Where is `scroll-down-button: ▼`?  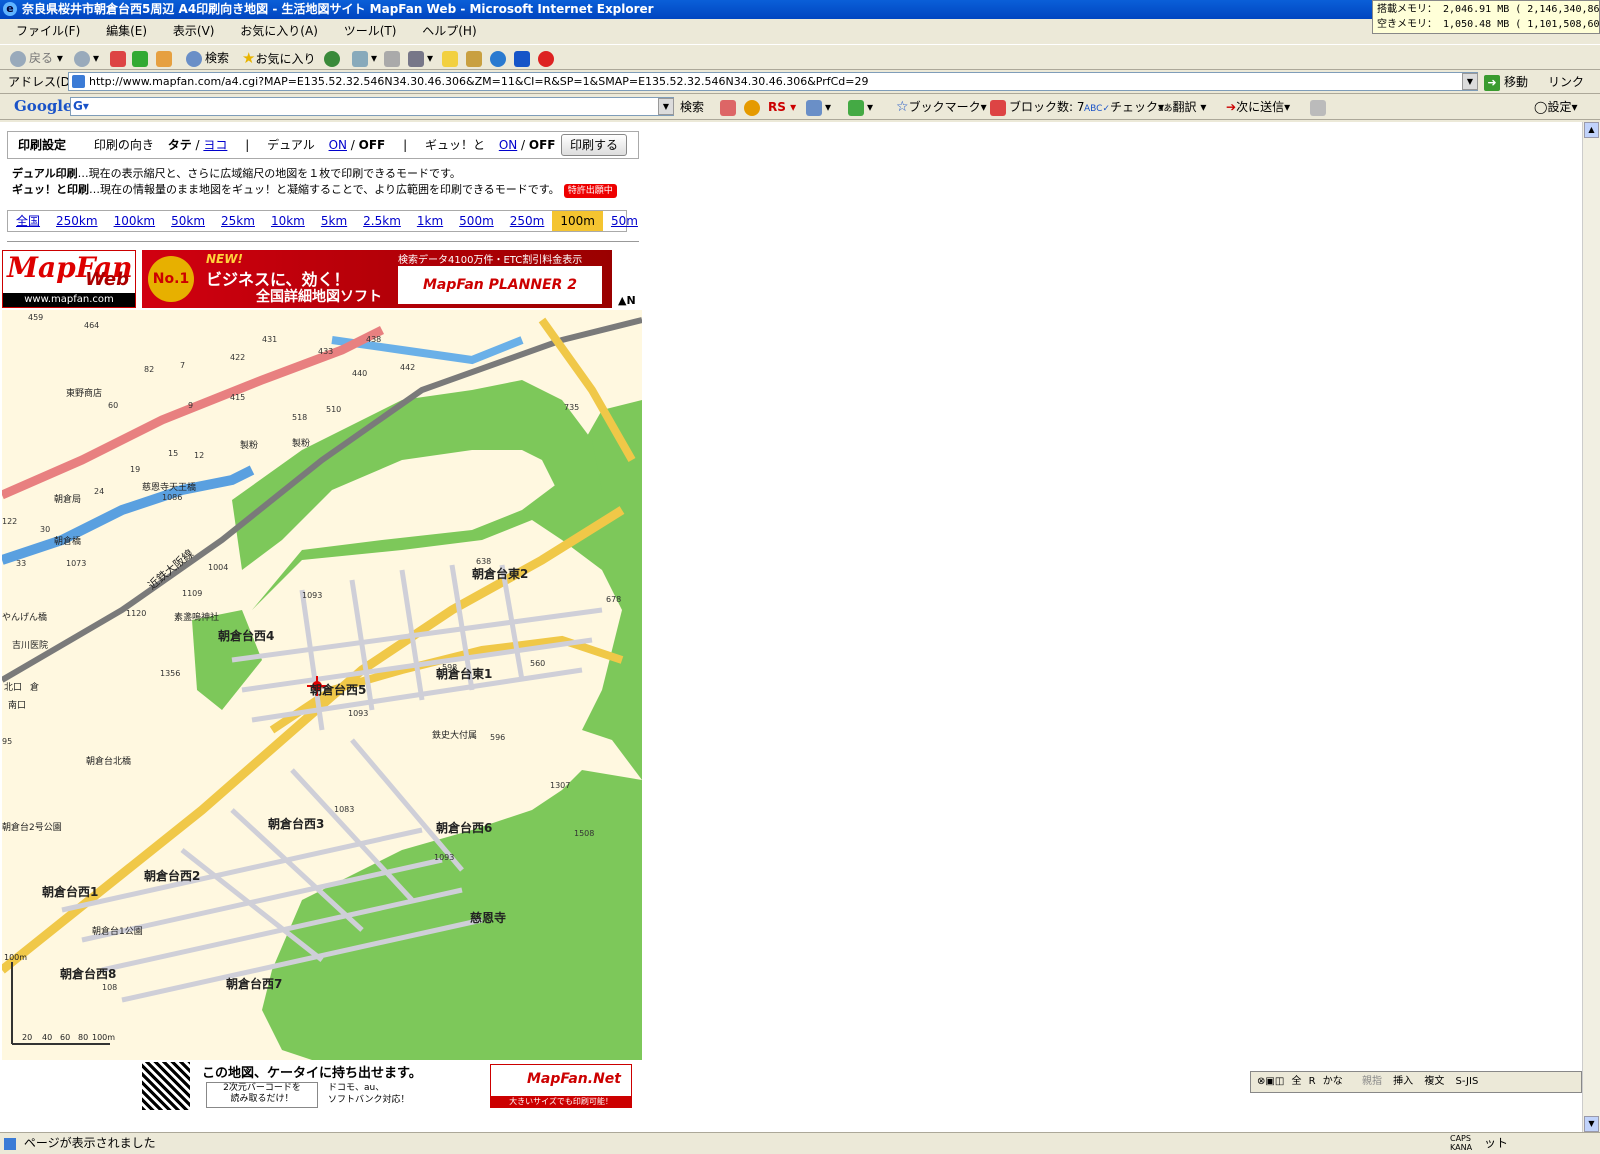 scroll-down-button: ▼ is located at coordinates (1591, 1124).